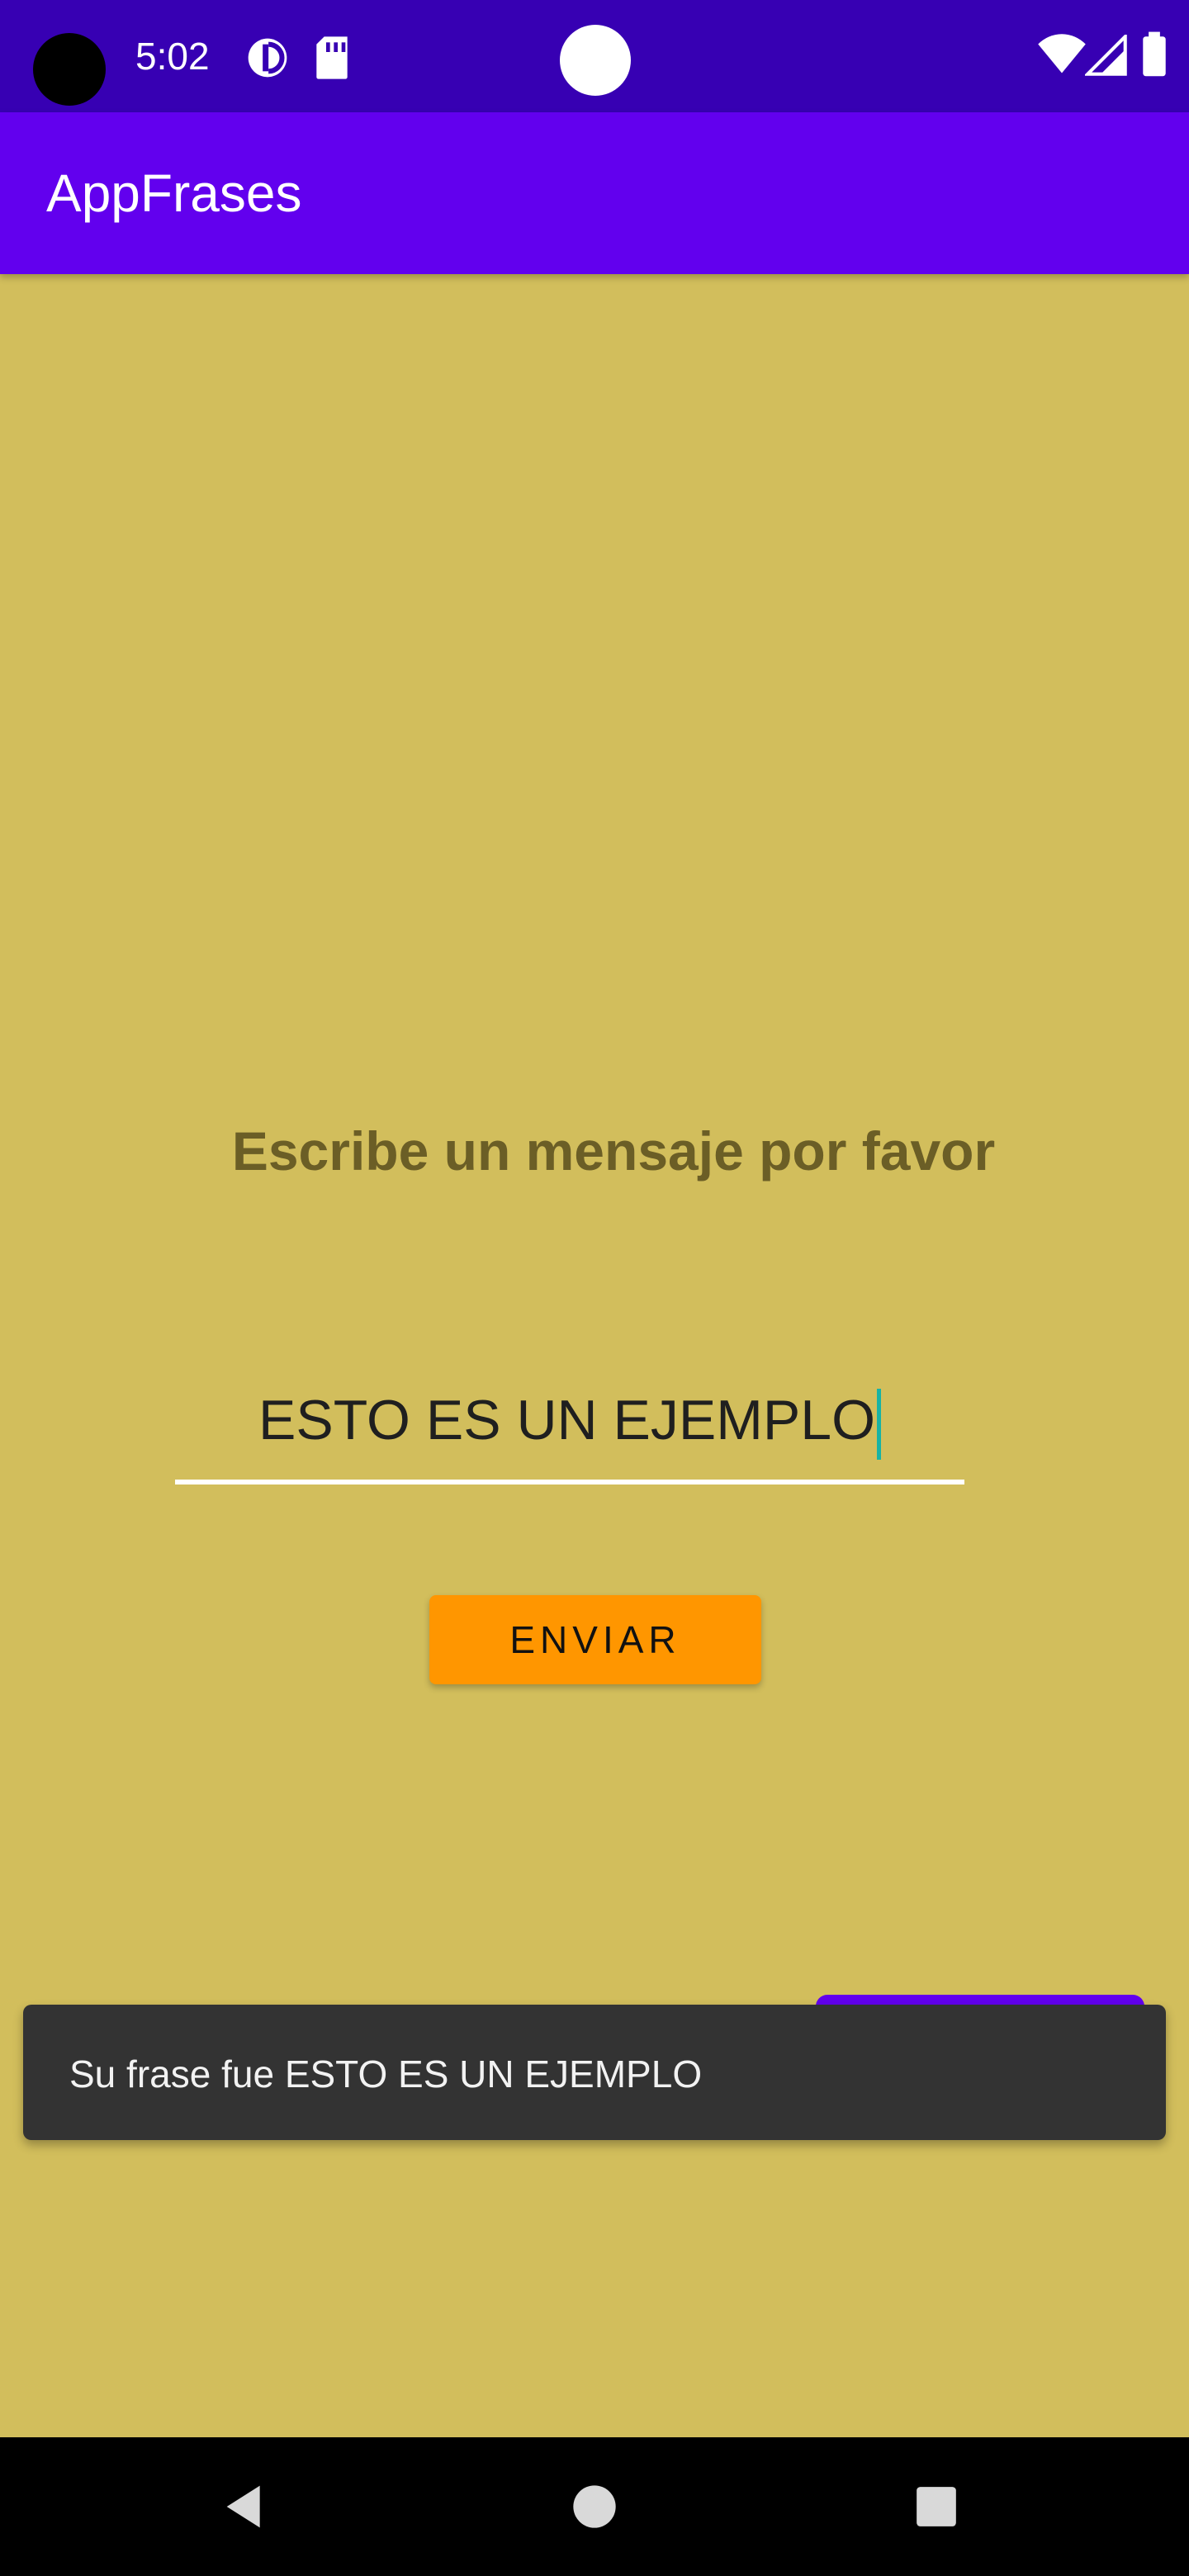 Image resolution: width=1189 pixels, height=2576 pixels. I want to click on message-input-value: ESTO ES UN EJEMPLO, so click(569, 1420).